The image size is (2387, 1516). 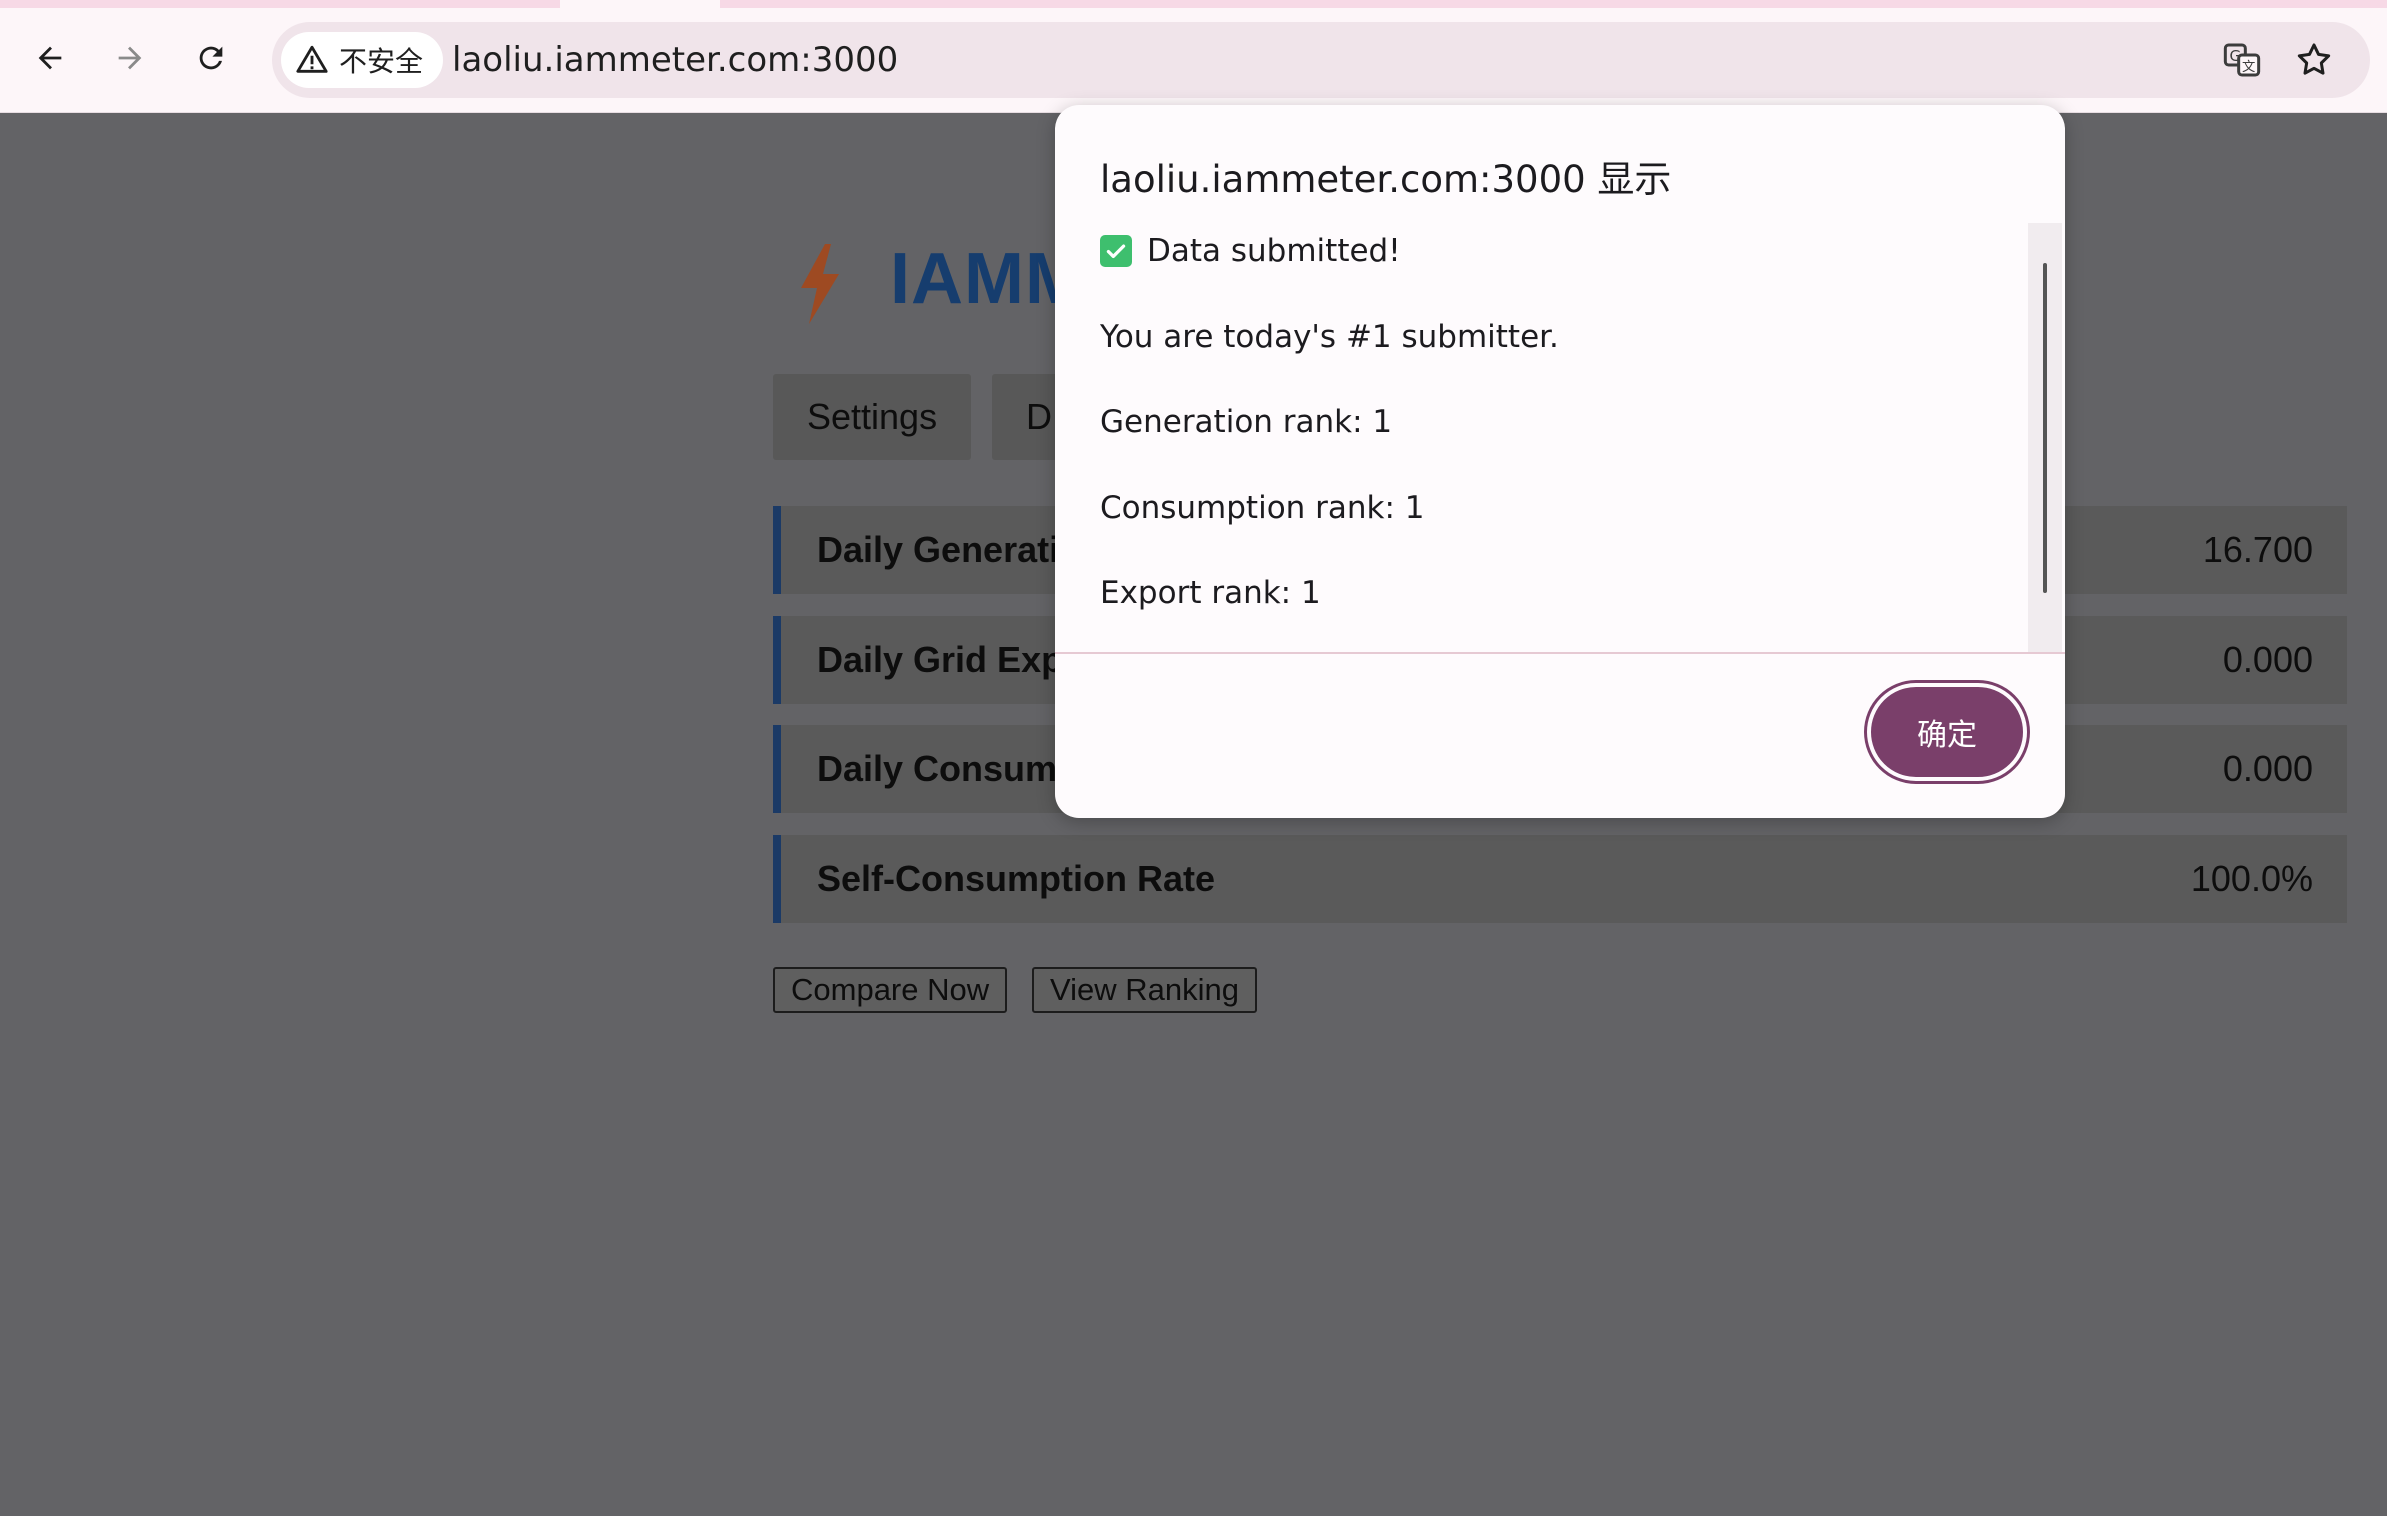 What do you see at coordinates (1386, 179) in the screenshot?
I see `dialog-title: laoliu.iammeter.com:3000 显示` at bounding box center [1386, 179].